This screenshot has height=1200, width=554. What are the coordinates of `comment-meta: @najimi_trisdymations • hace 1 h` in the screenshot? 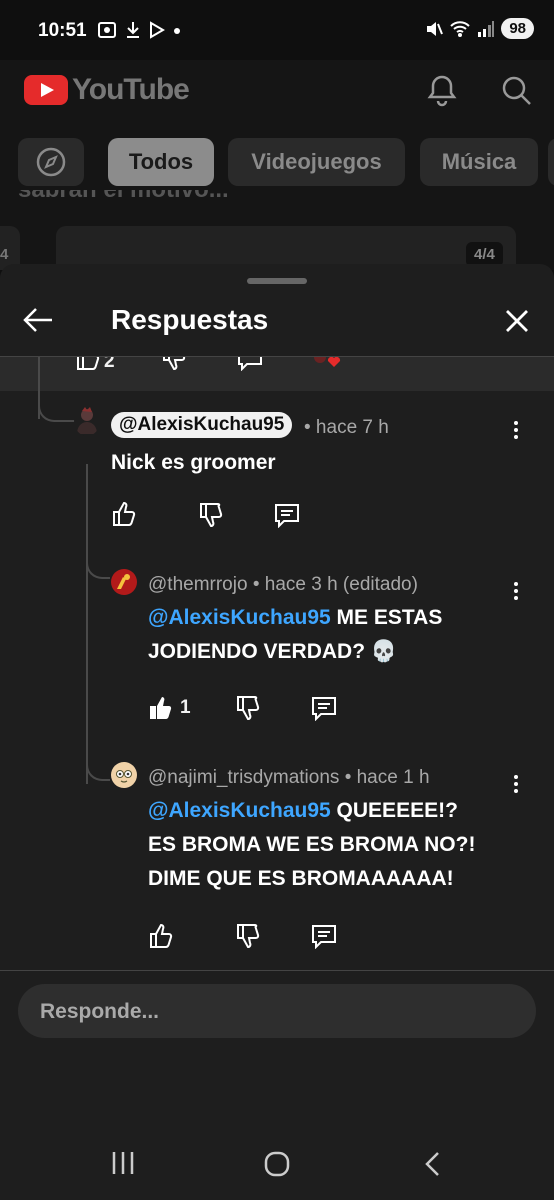 It's located at (289, 778).